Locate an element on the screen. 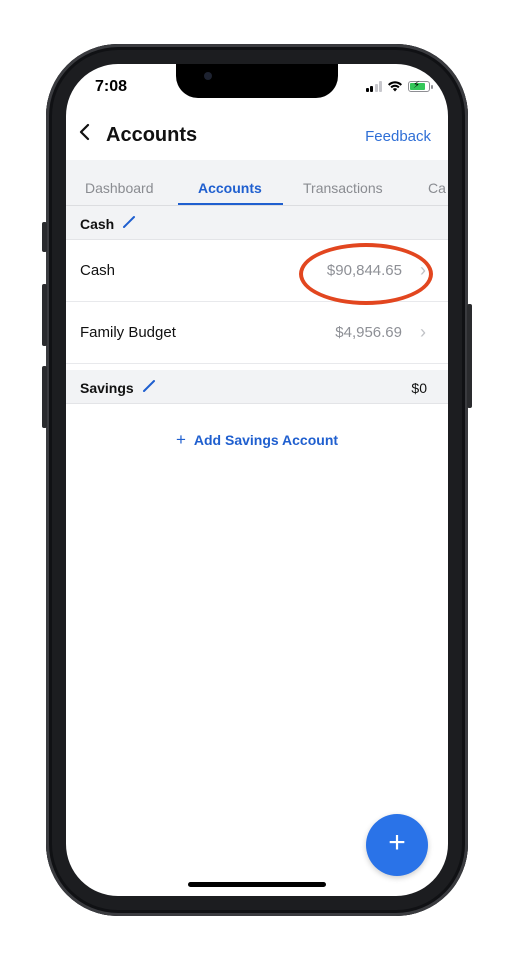  account-balance: $90,844.65 is located at coordinates (364, 270).